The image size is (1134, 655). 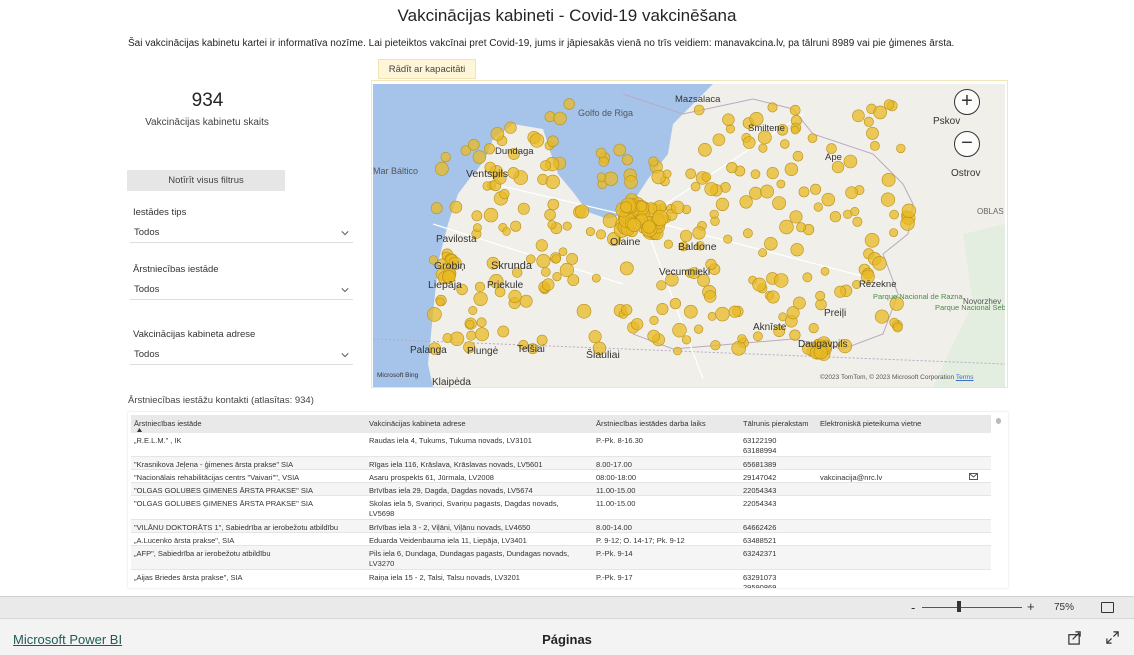 What do you see at coordinates (241, 233) in the screenshot?
I see `filter-dropdown-institution-type: Todos` at bounding box center [241, 233].